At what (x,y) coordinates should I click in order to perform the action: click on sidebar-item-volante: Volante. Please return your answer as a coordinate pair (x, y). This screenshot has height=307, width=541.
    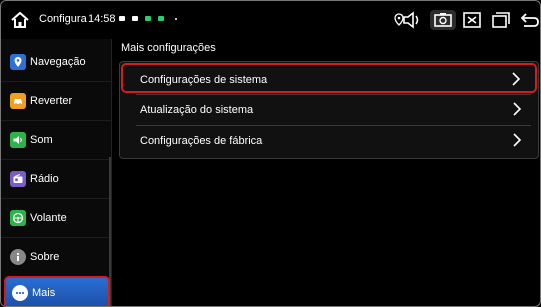
    Looking at the image, I should click on (56, 218).